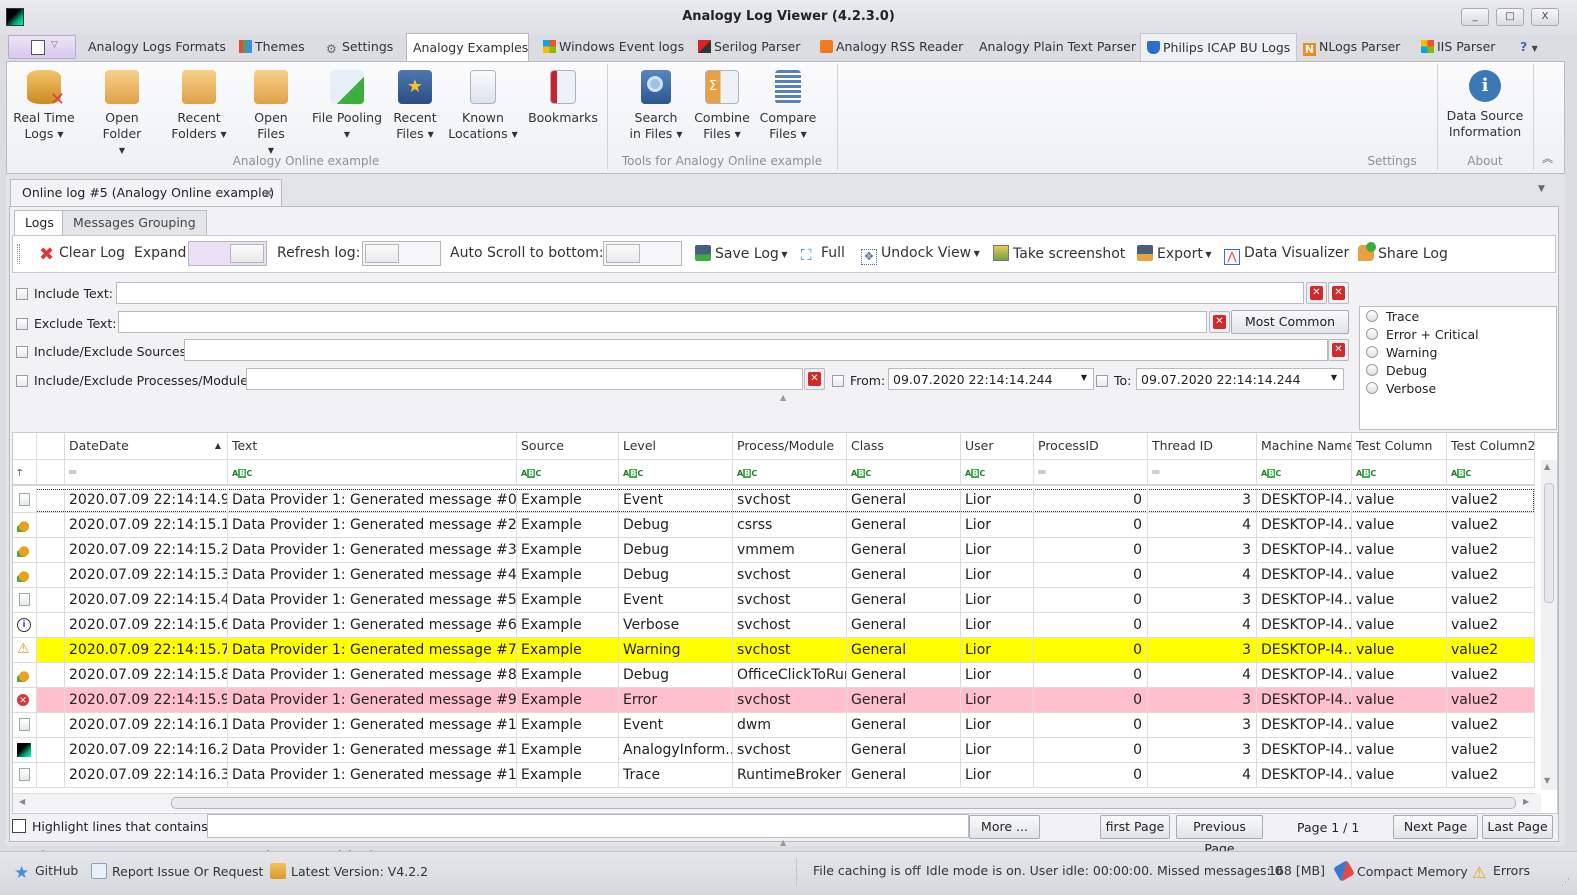  What do you see at coordinates (1304, 446) in the screenshot?
I see `column-header-machine-name: Machine Name` at bounding box center [1304, 446].